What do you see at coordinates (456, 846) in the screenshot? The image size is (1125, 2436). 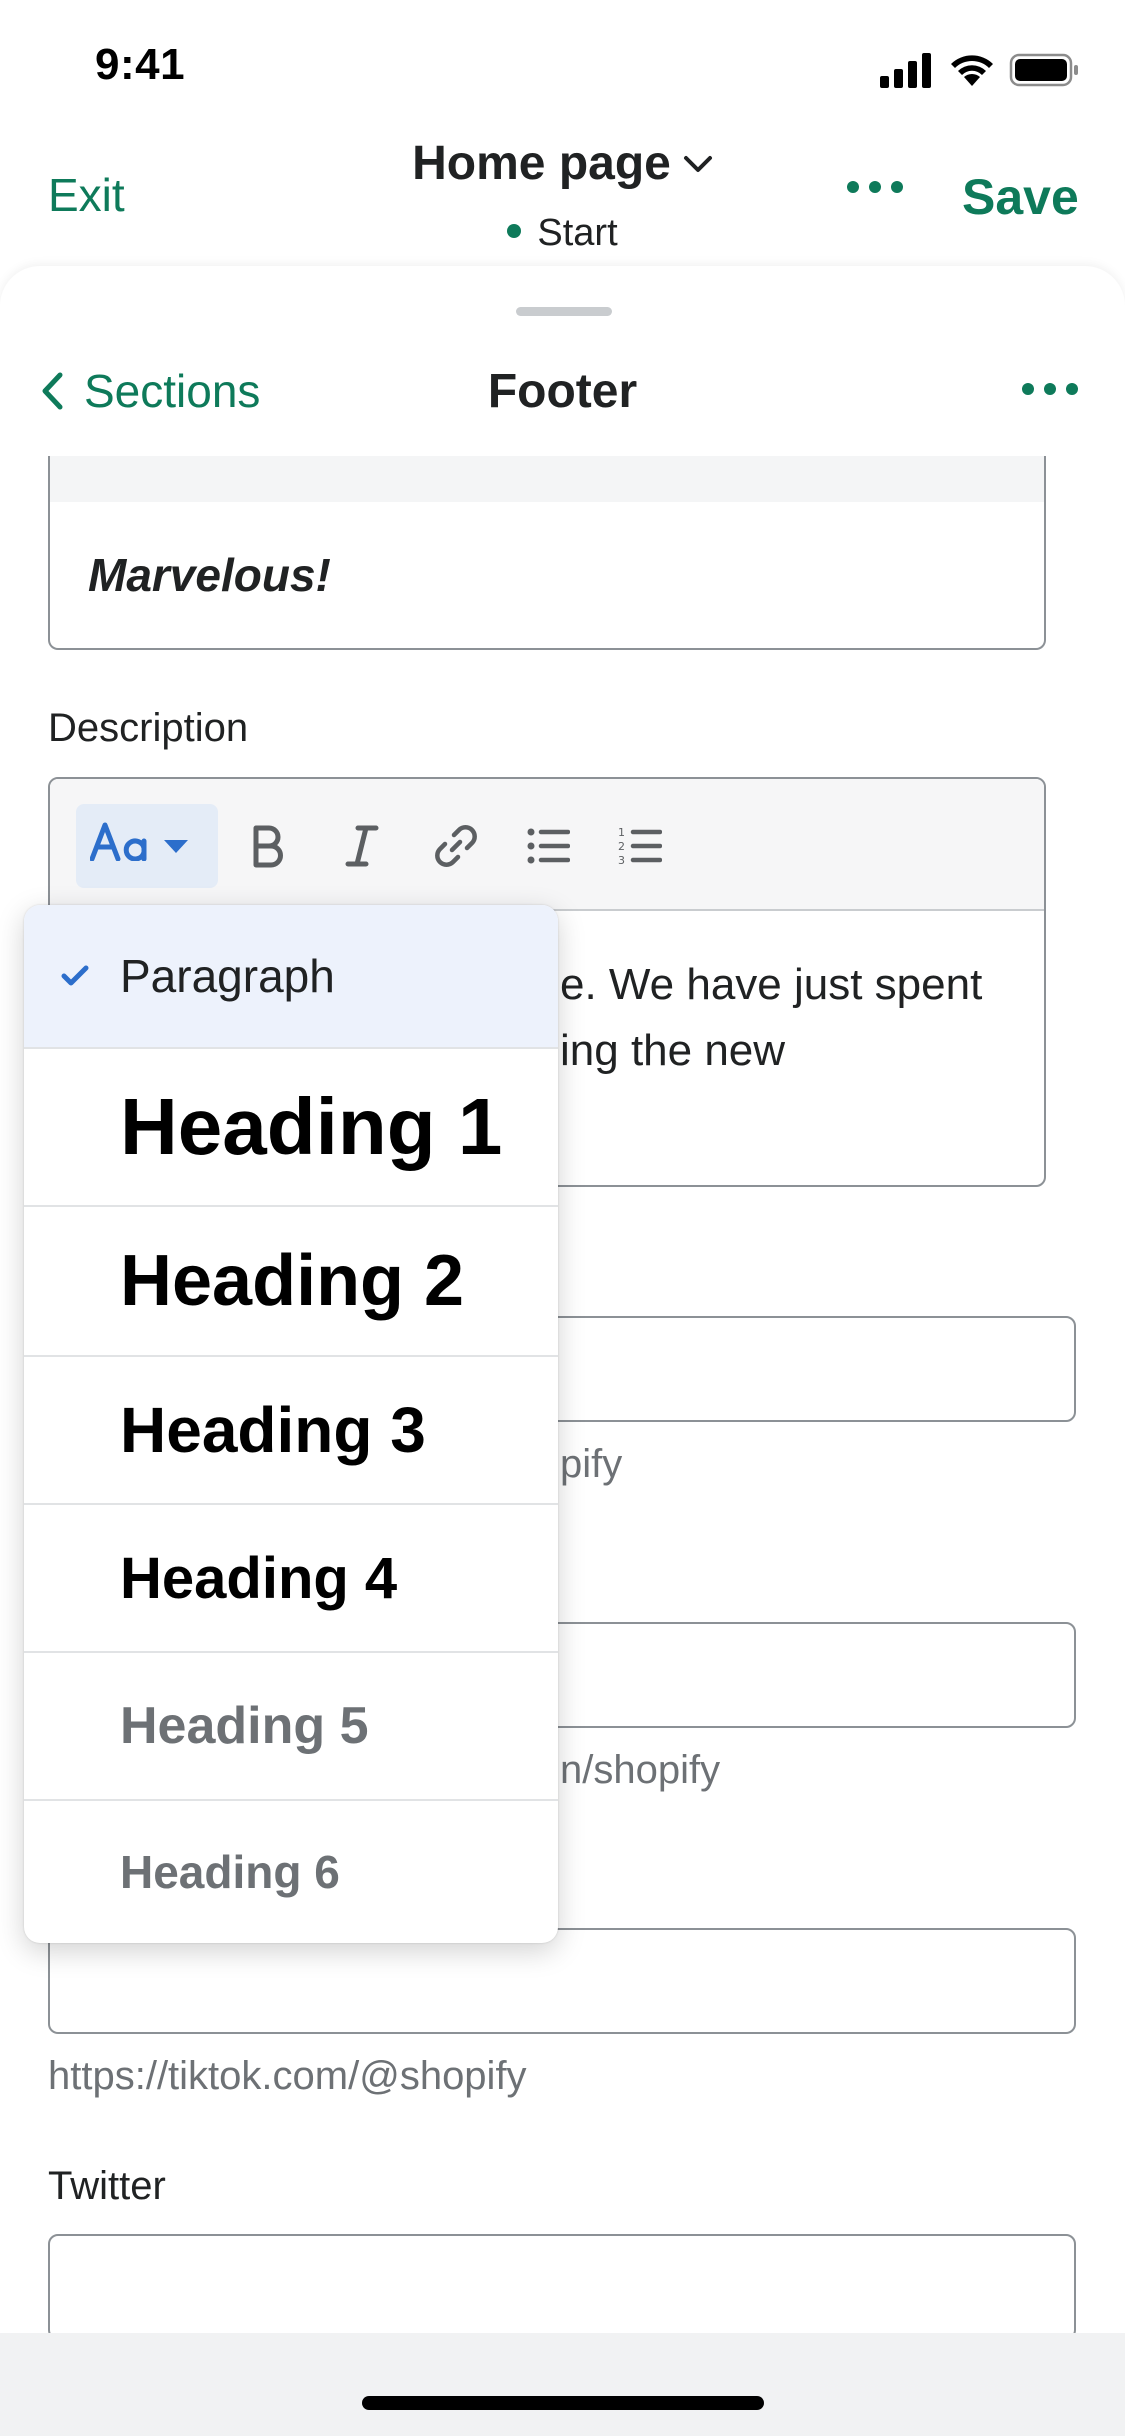 I see `link-icon` at bounding box center [456, 846].